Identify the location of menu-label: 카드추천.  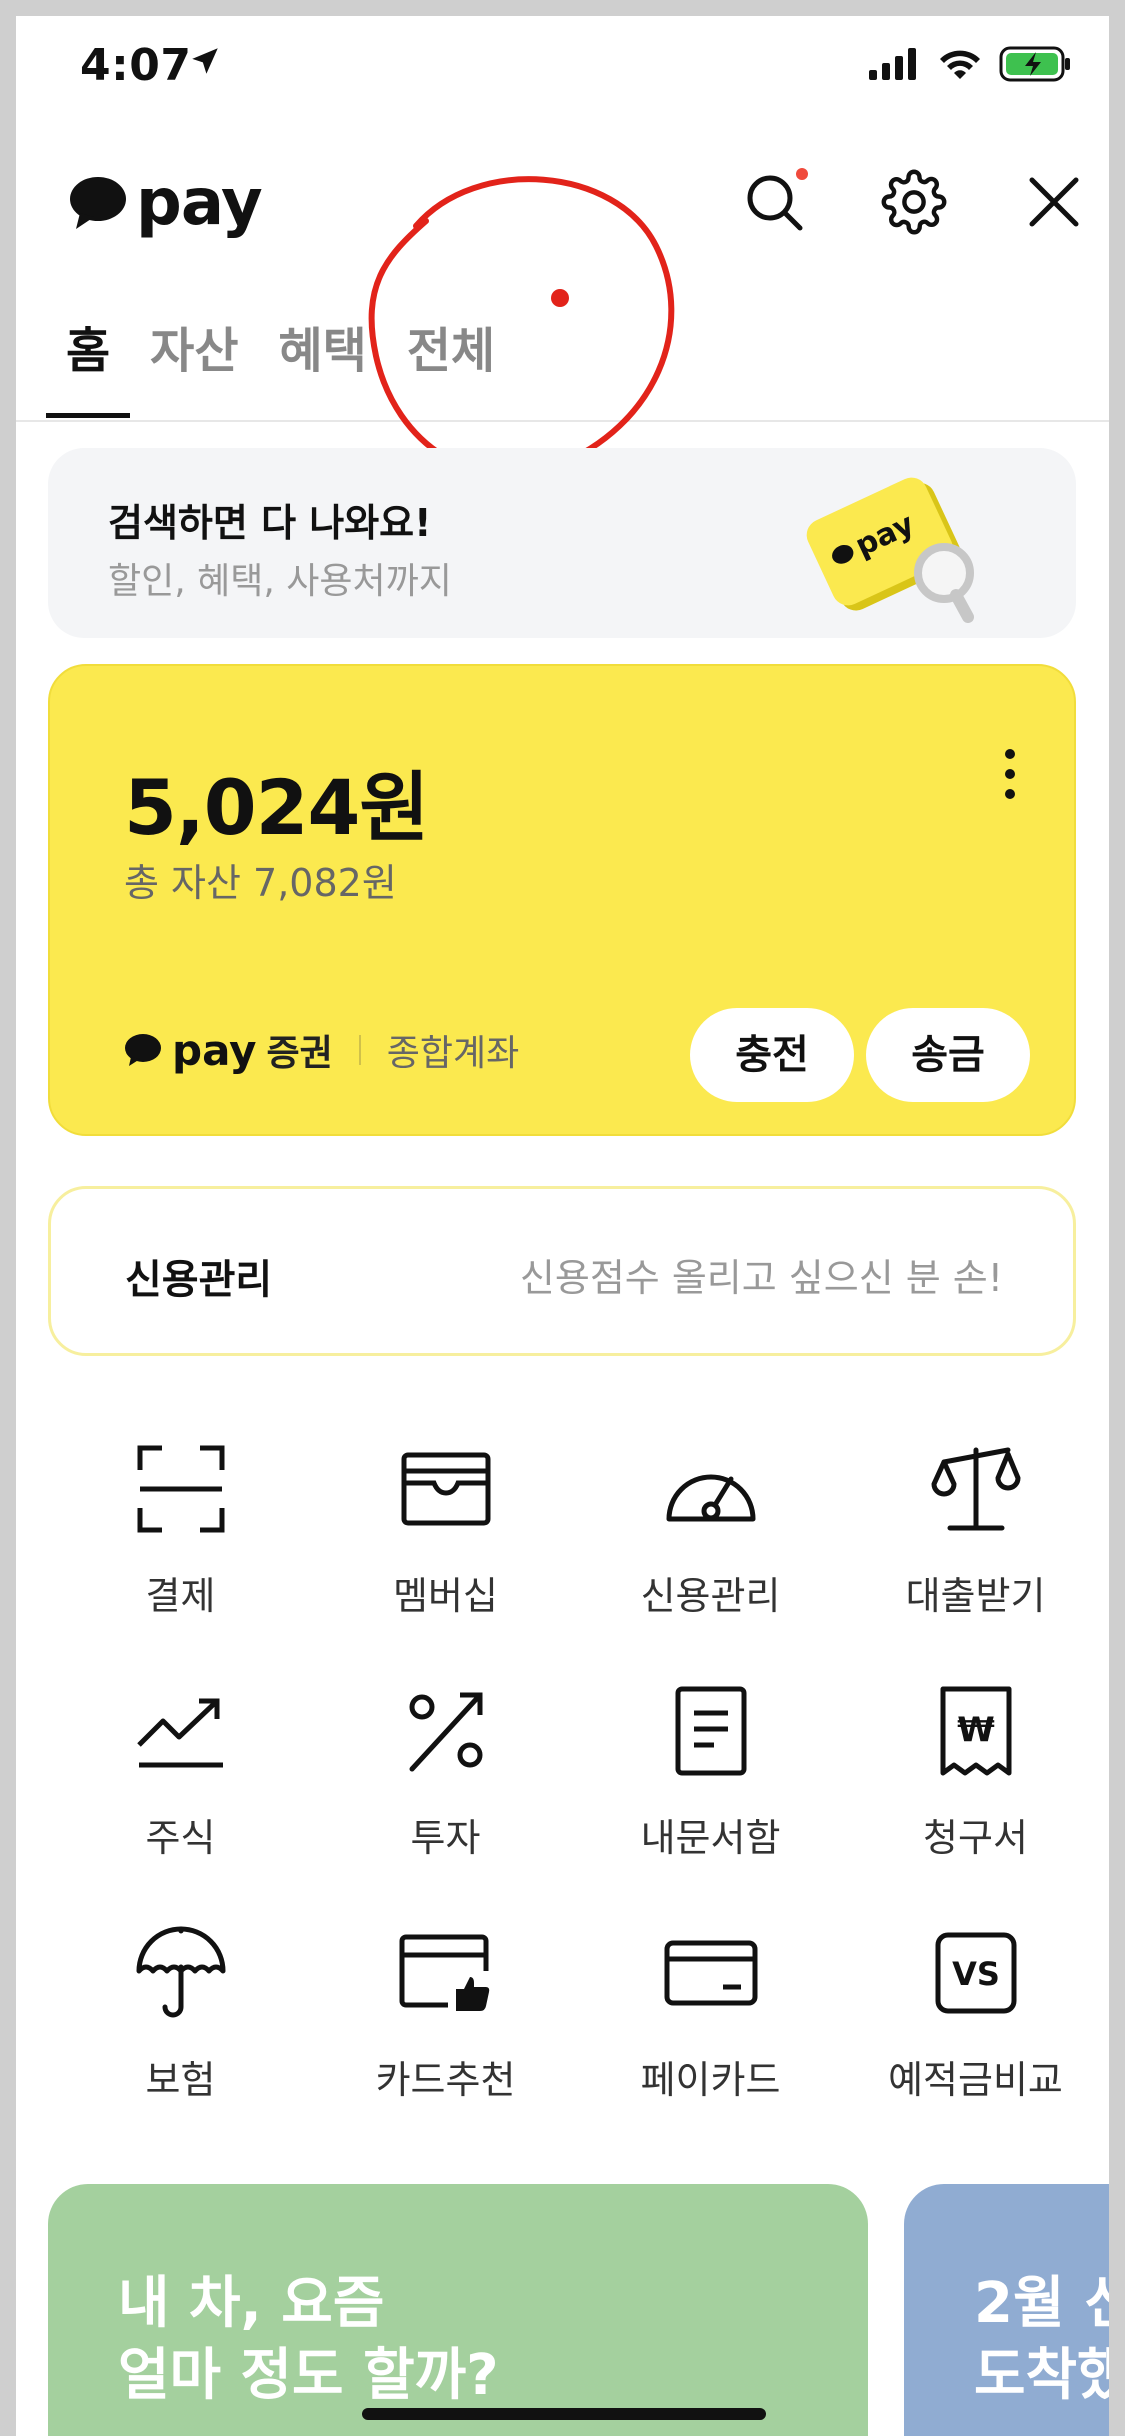
(445, 2080).